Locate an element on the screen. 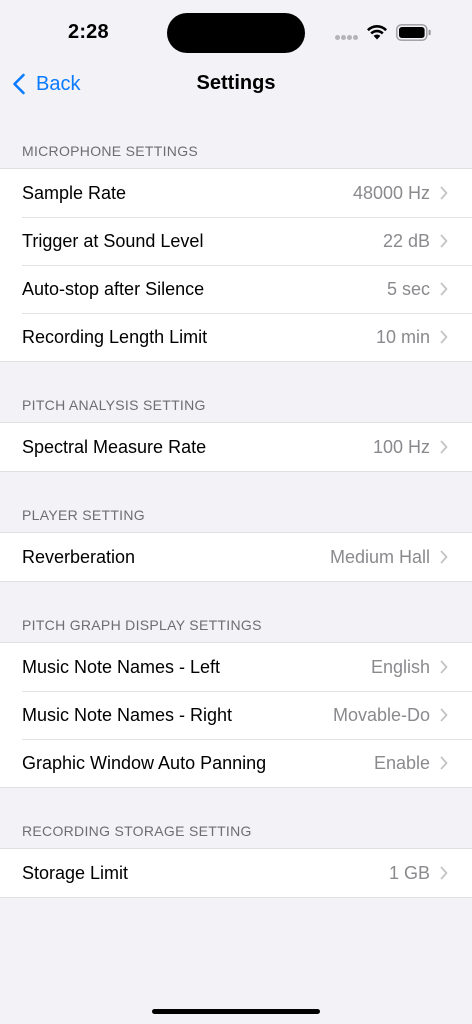 Image resolution: width=472 pixels, height=1024 pixels. row-reverberation: Reverberation Medium Hall is located at coordinates (236, 557).